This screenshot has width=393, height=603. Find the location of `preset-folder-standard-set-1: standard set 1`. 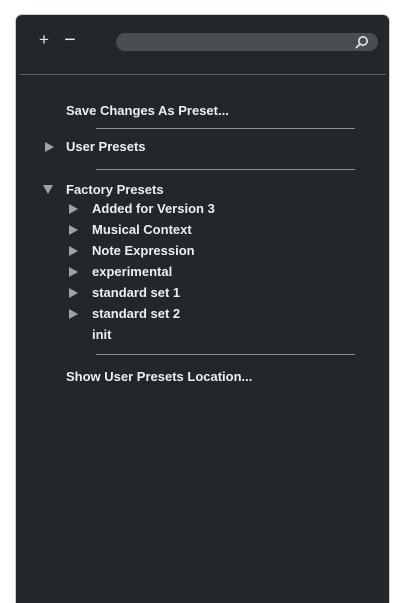

preset-folder-standard-set-1: standard set 1 is located at coordinates (136, 293).